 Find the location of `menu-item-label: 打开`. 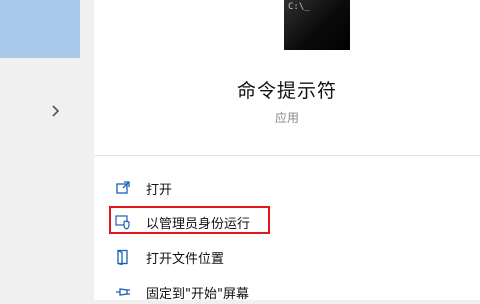

menu-item-label: 打开 is located at coordinates (159, 190).